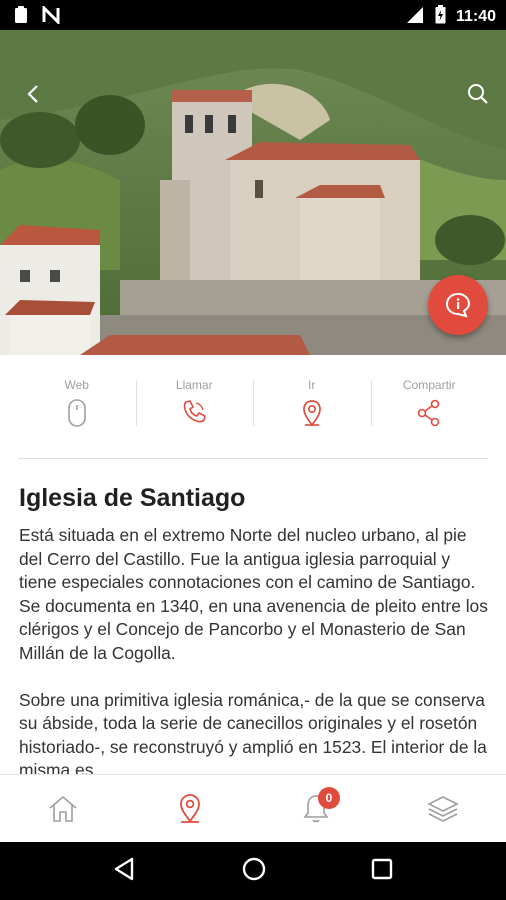 Image resolution: width=506 pixels, height=900 pixels. Describe the element at coordinates (194, 413) in the screenshot. I see `phone-icon` at that location.